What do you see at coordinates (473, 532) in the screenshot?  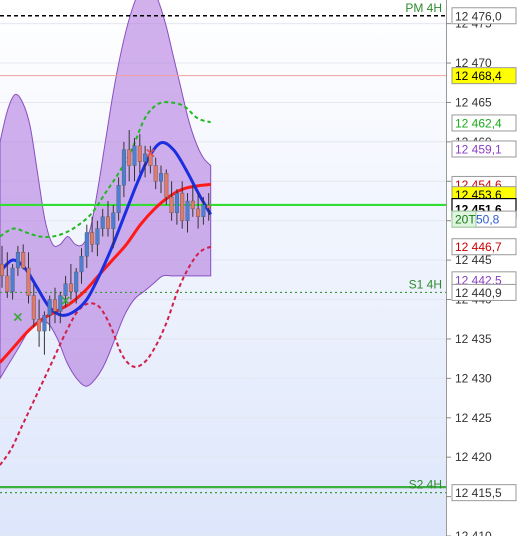 I see `y-tick-label: 12 410` at bounding box center [473, 532].